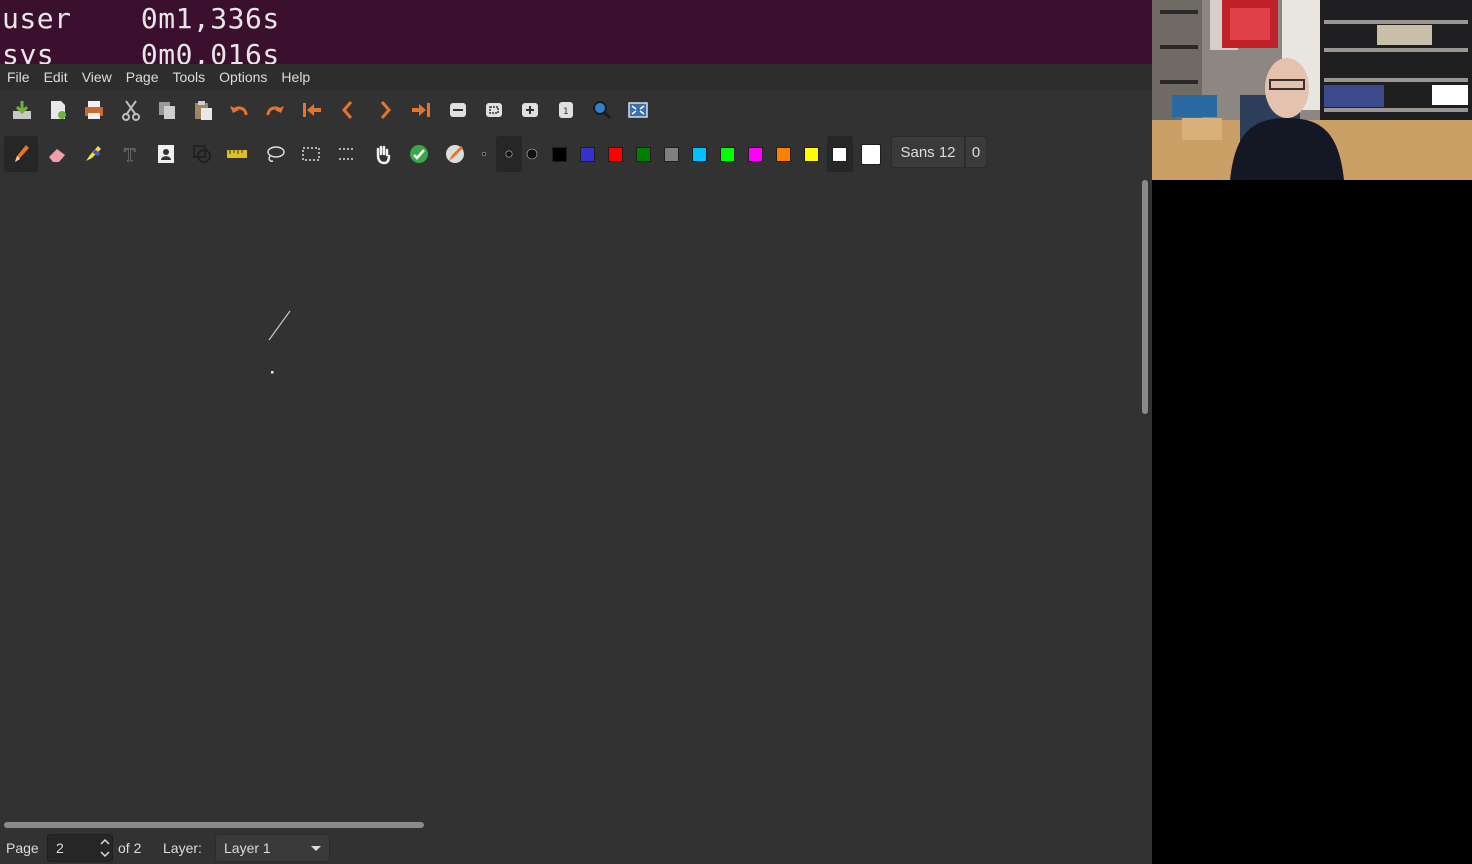 This screenshot has height=864, width=1472. I want to click on highlighter-icon, so click(93, 154).